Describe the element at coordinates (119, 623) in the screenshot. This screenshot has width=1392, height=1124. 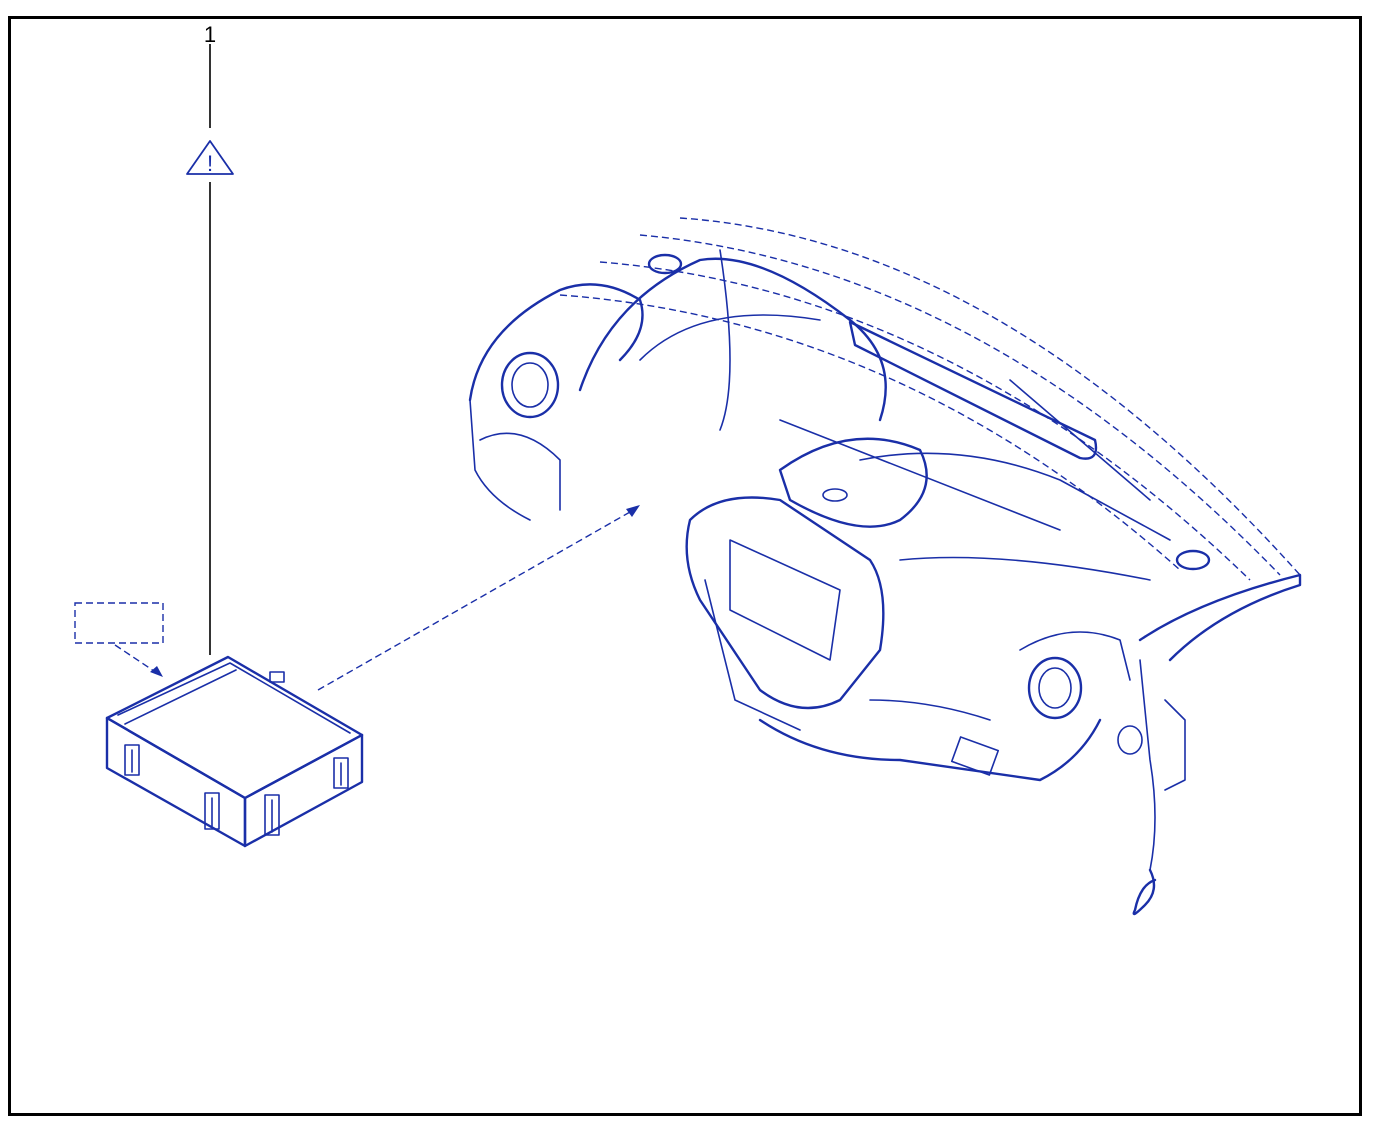
I see `reference-label-box` at that location.